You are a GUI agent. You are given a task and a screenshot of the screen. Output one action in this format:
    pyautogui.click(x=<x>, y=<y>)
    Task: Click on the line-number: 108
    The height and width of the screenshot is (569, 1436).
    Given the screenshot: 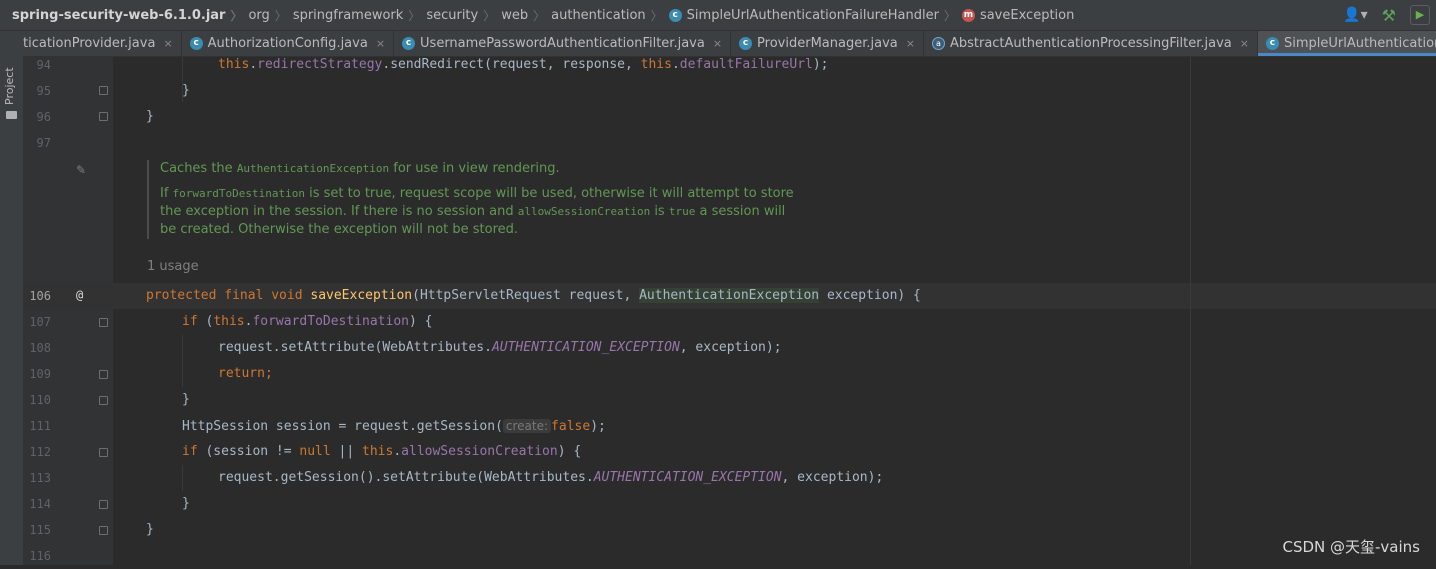 What is the action you would take?
    pyautogui.click(x=40, y=348)
    